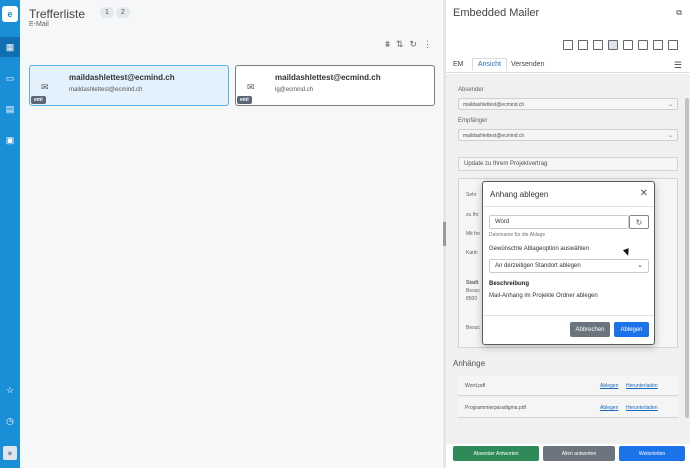  I want to click on archive-icon, so click(673, 45).